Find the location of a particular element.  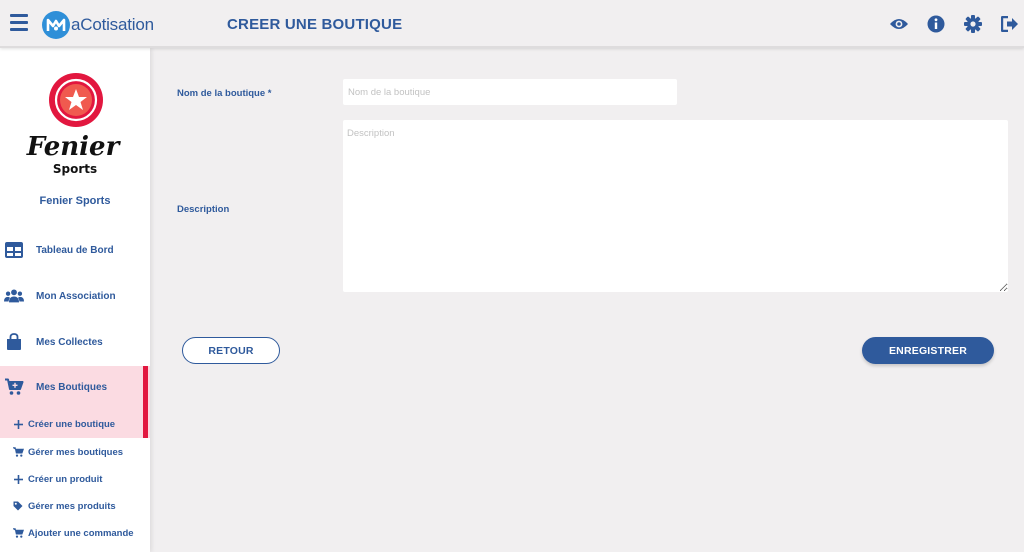

sidebar-item-label: Tableau de Bord is located at coordinates (75, 250).